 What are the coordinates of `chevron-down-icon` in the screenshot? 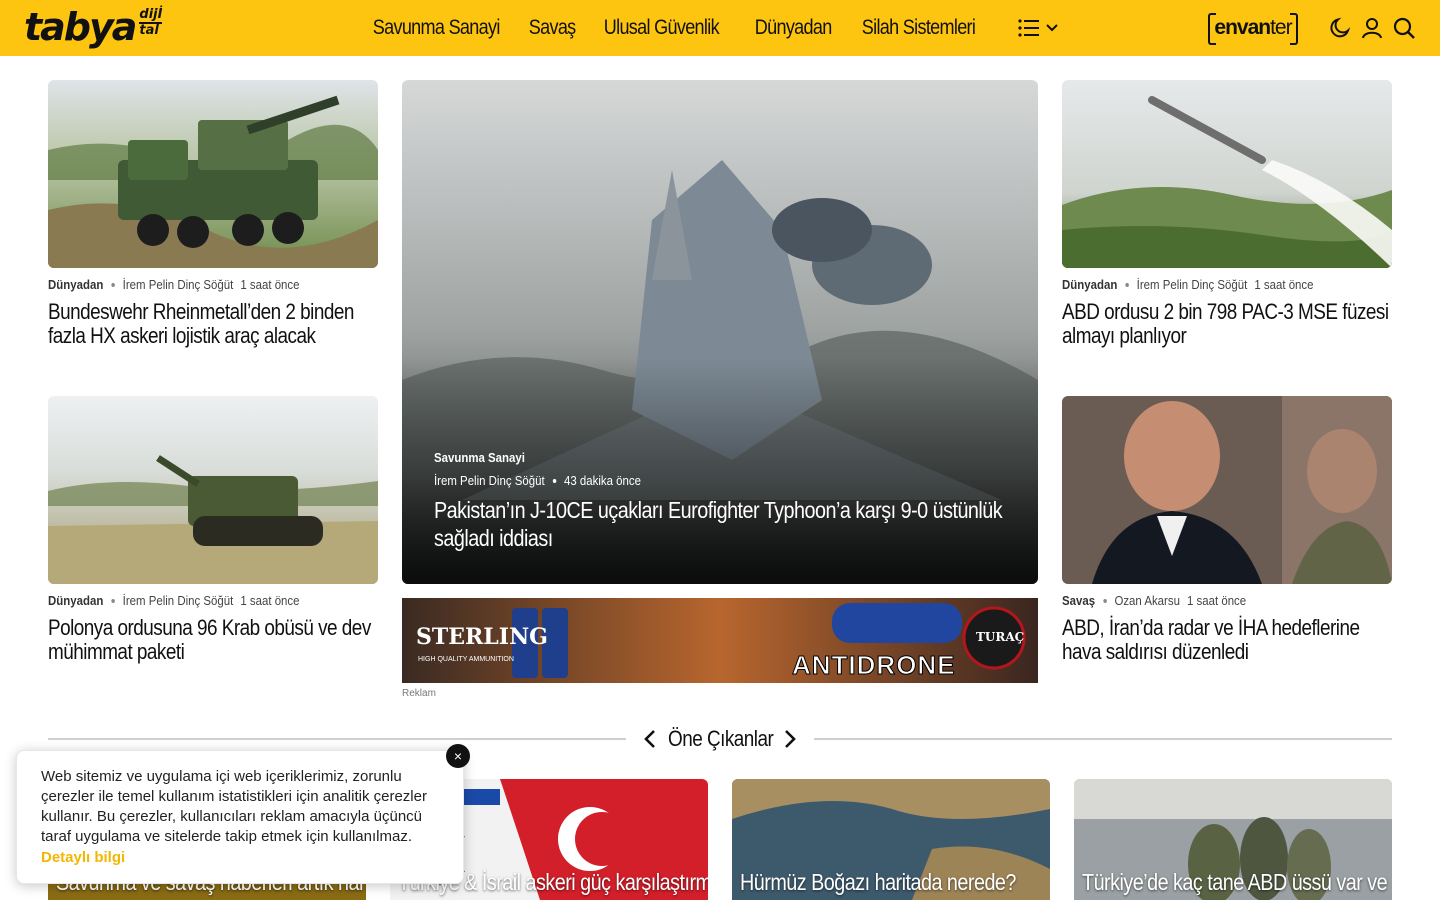 It's located at (1052, 28).